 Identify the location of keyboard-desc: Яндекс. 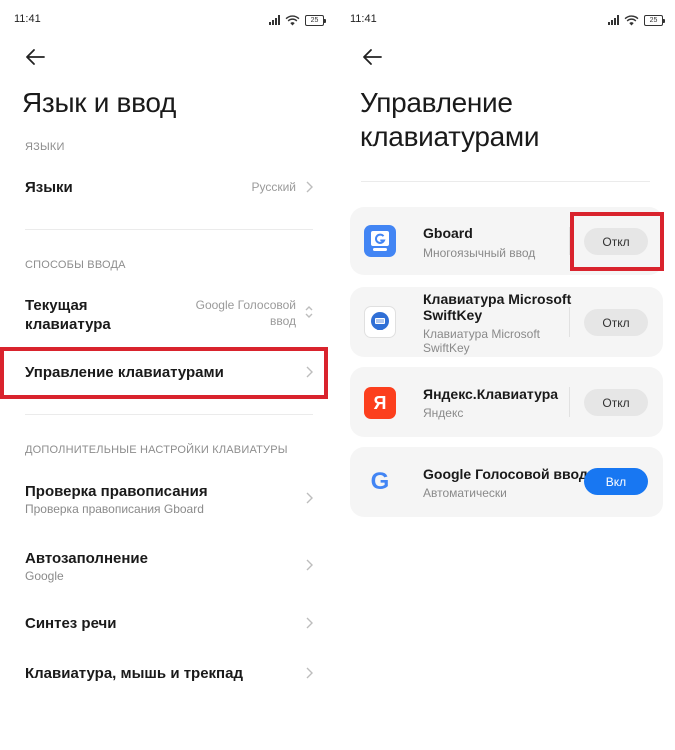
(443, 413).